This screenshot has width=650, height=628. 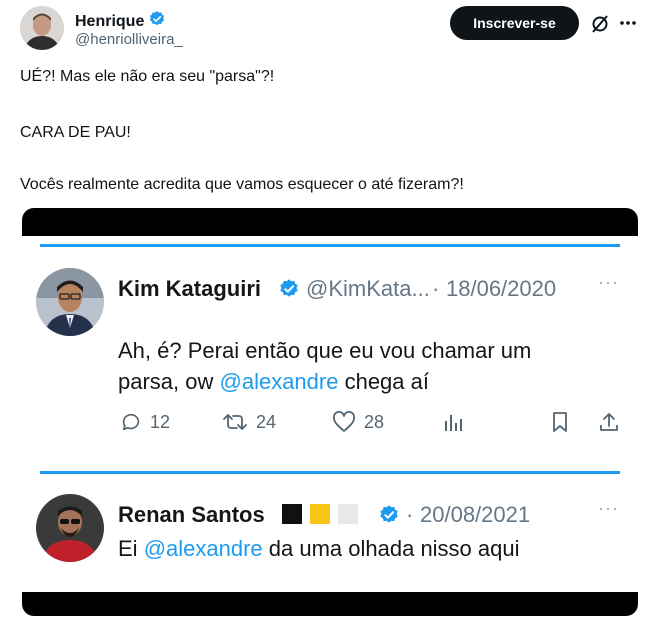 I want to click on retweet-count: 24, so click(x=266, y=421).